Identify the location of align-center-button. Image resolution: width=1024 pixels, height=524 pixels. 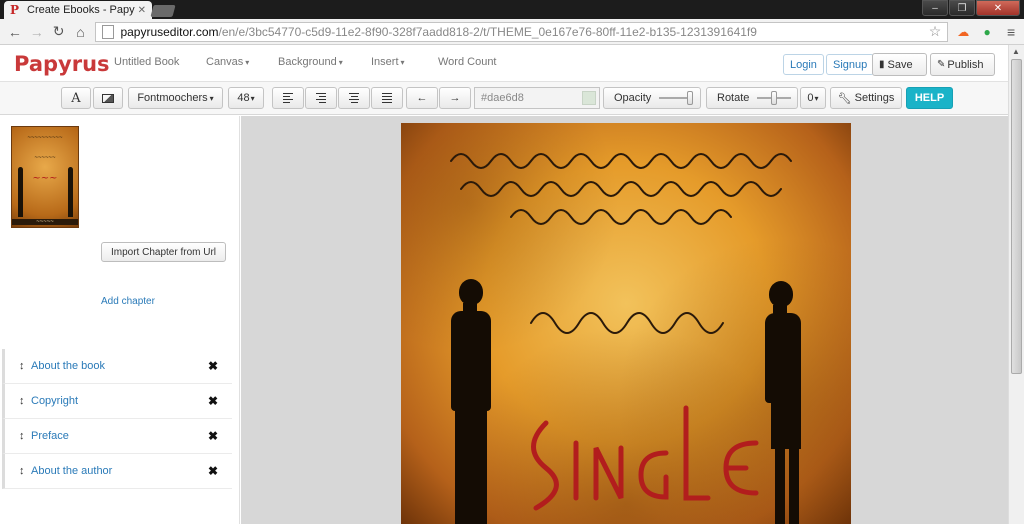
(354, 98).